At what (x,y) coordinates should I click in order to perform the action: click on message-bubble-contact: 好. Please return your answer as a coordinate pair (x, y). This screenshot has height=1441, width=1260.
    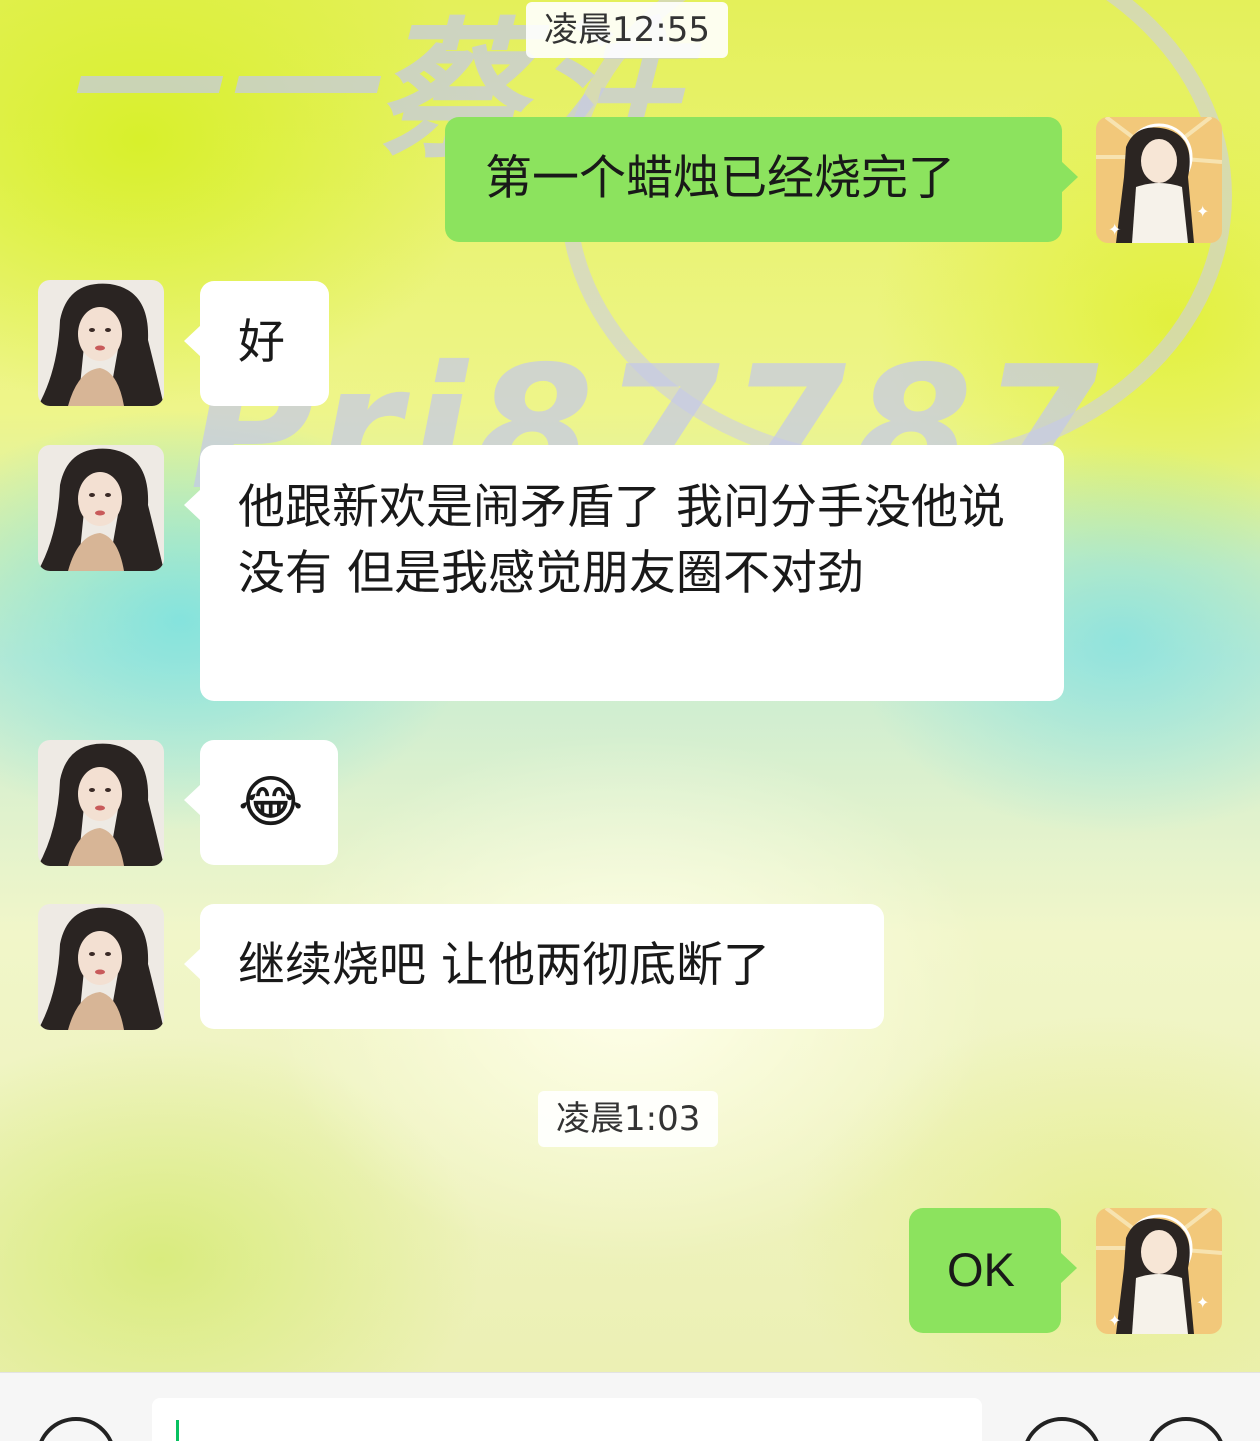
    Looking at the image, I should click on (256, 343).